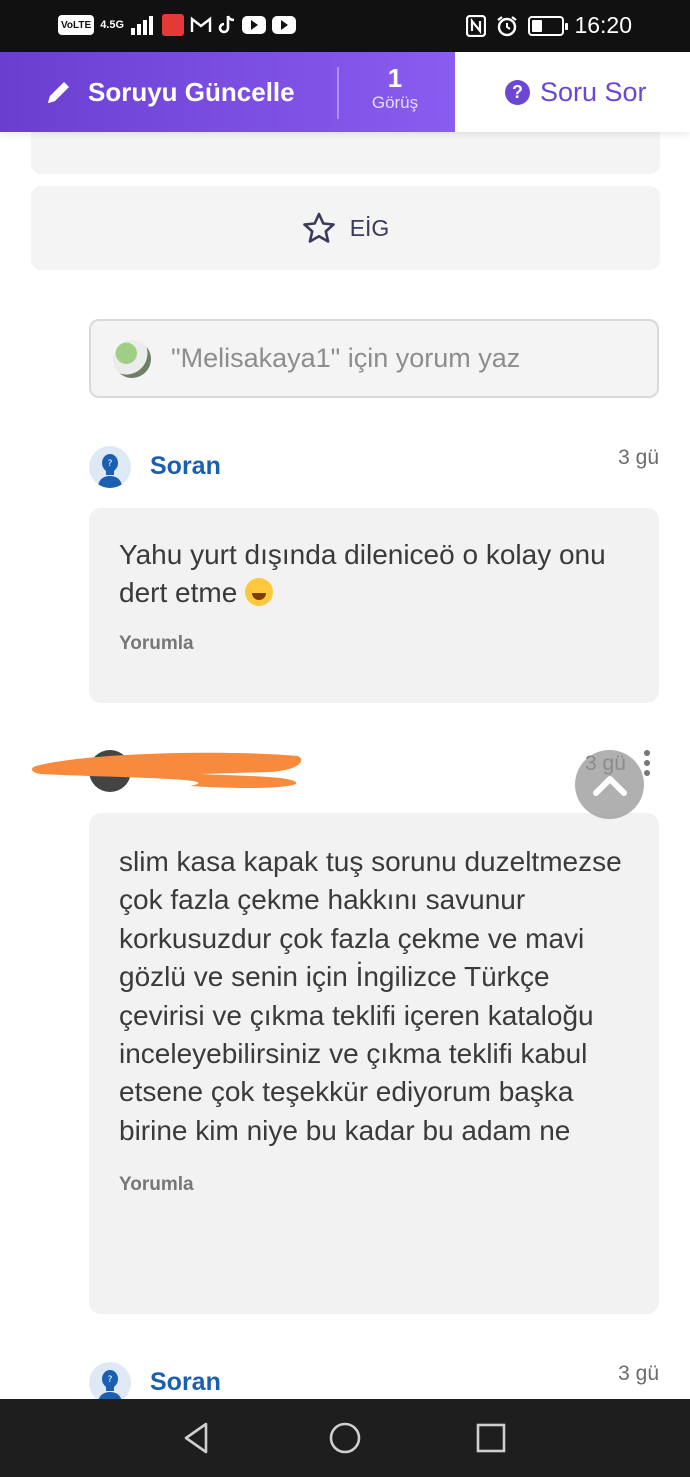  What do you see at coordinates (166, 770) in the screenshot?
I see `redaction-scribble` at bounding box center [166, 770].